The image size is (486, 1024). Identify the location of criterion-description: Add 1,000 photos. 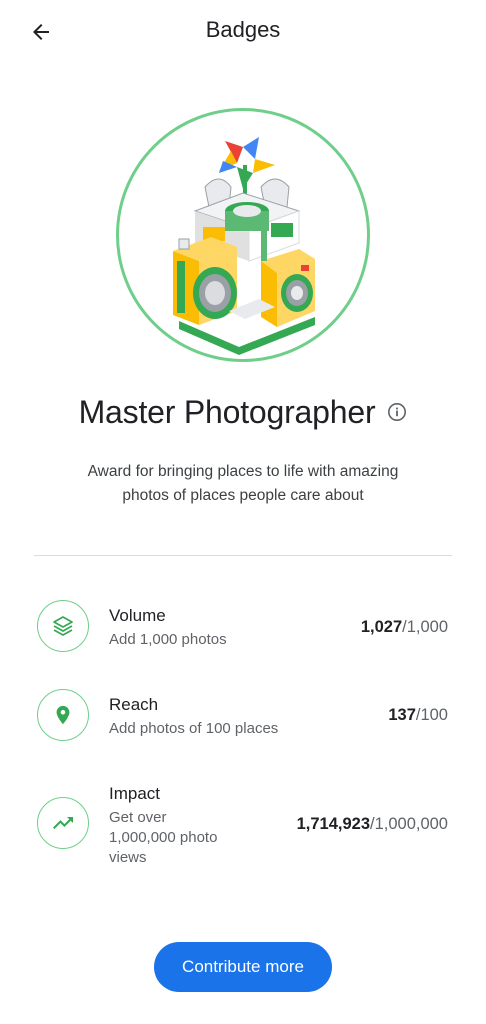
(168, 639).